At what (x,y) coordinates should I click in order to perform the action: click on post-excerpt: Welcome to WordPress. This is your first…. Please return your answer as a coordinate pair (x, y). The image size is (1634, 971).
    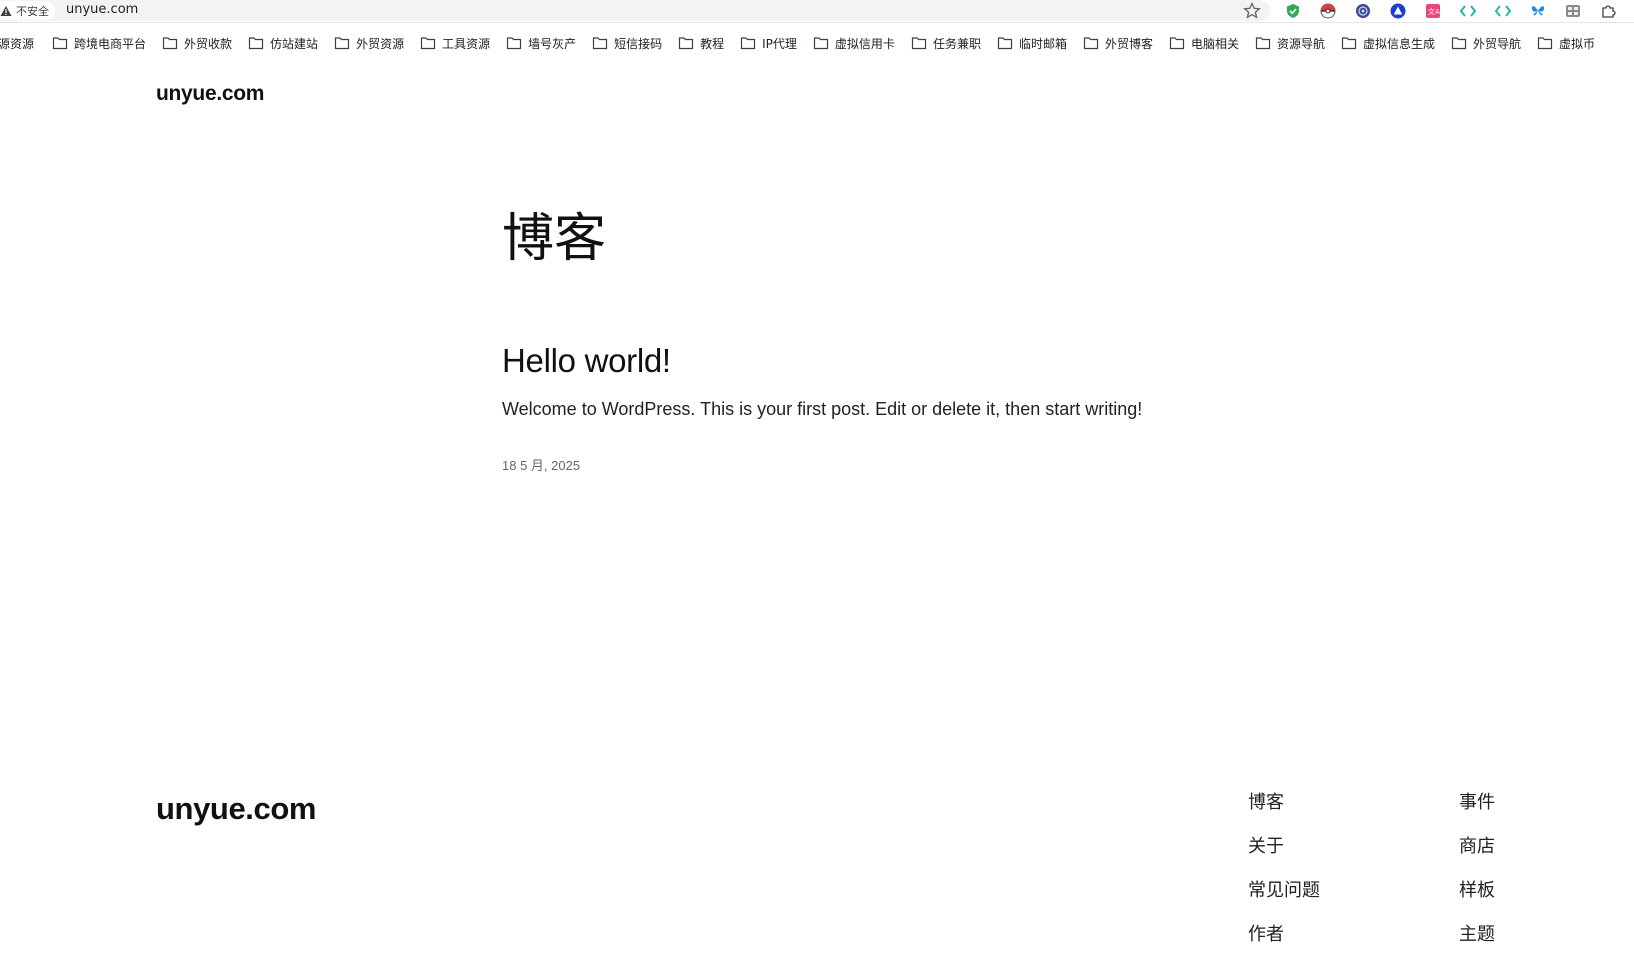
    Looking at the image, I should click on (822, 409).